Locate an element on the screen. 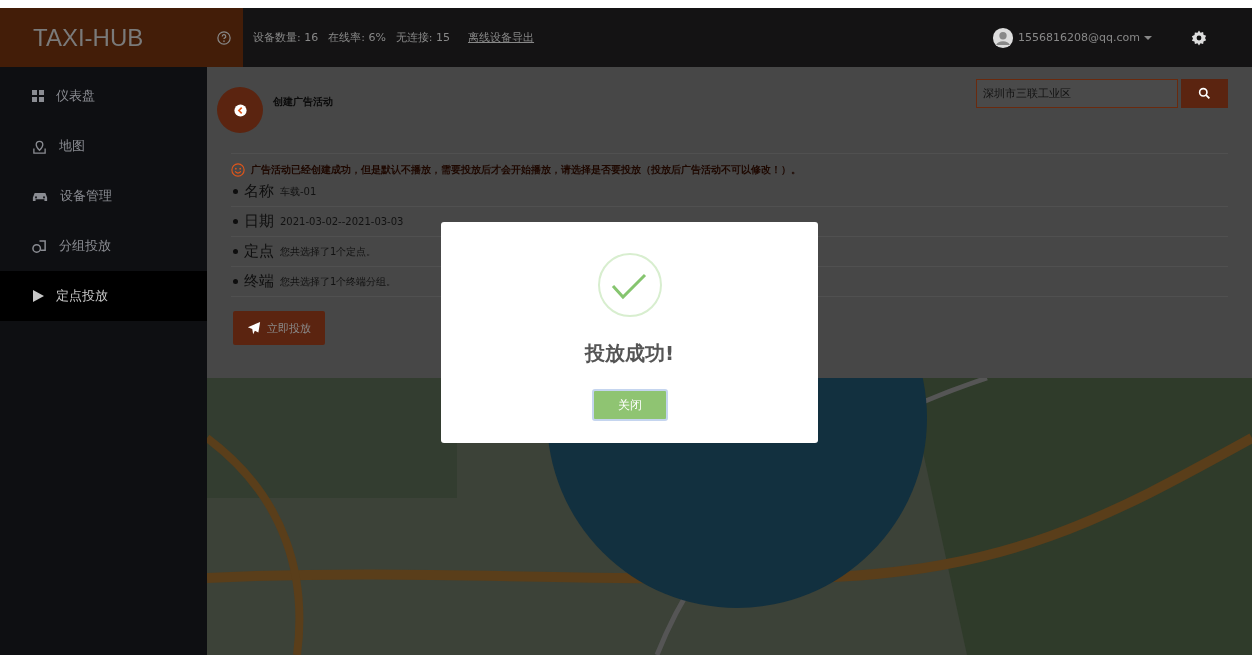  dialog-title: 投放成功! is located at coordinates (629, 353).